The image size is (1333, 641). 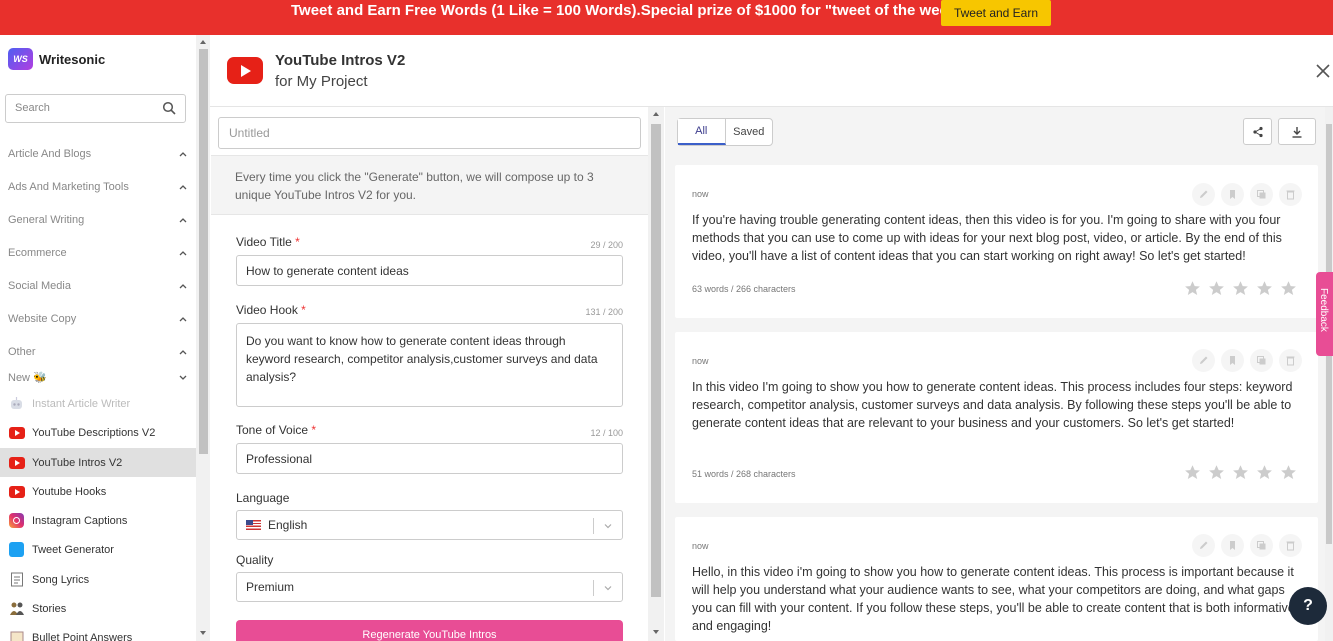 I want to click on sidebar-item-youtube-intros-v2: YouTube Intros V2, so click(x=98, y=462).